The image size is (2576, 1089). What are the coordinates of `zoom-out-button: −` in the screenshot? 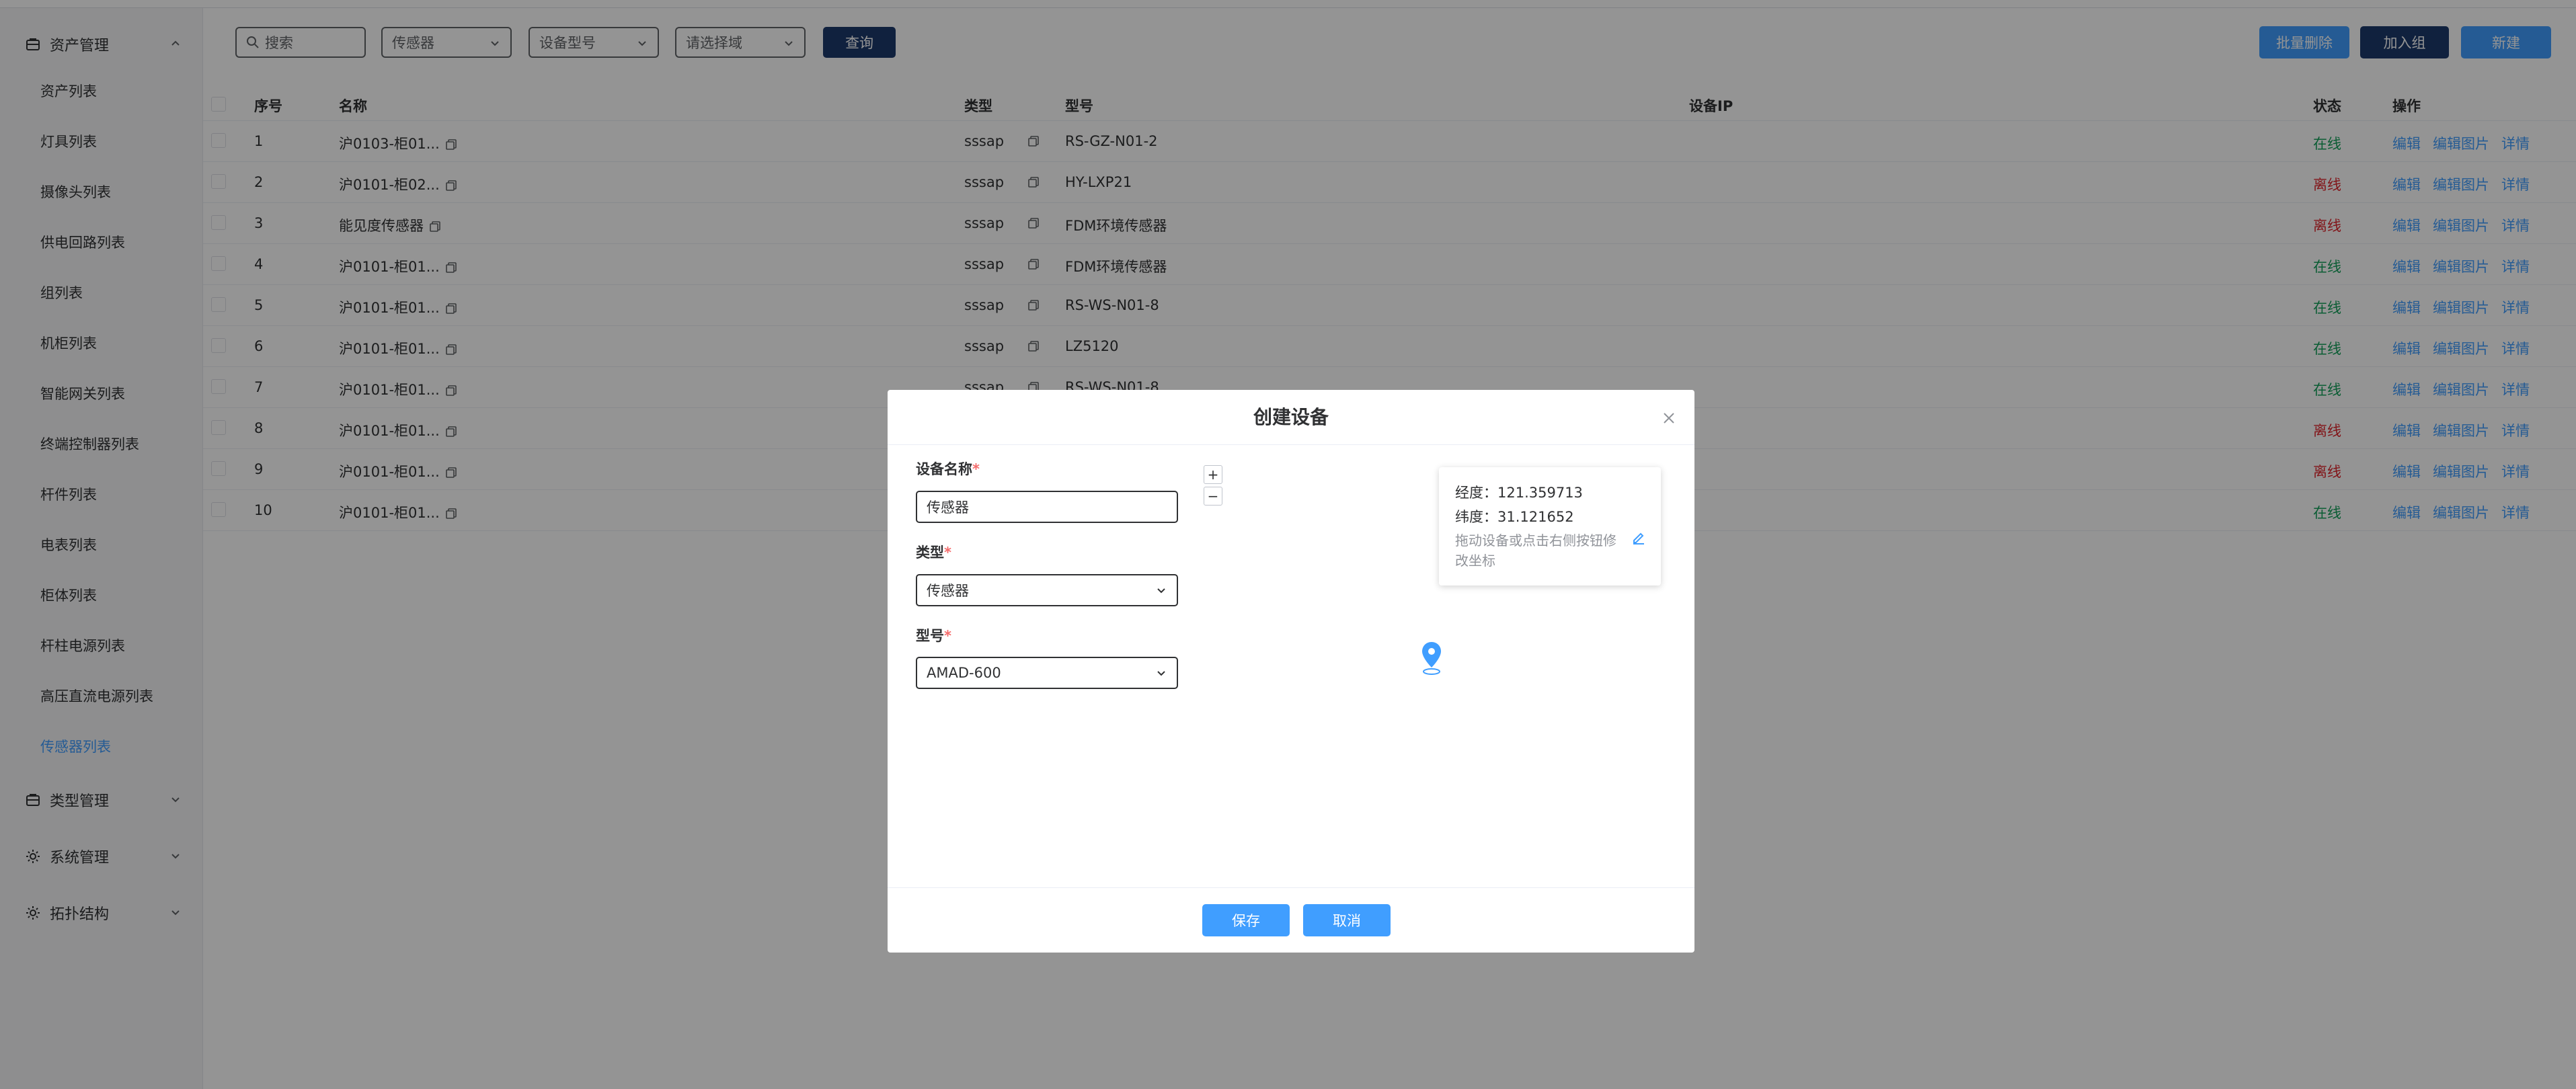 It's located at (1213, 497).